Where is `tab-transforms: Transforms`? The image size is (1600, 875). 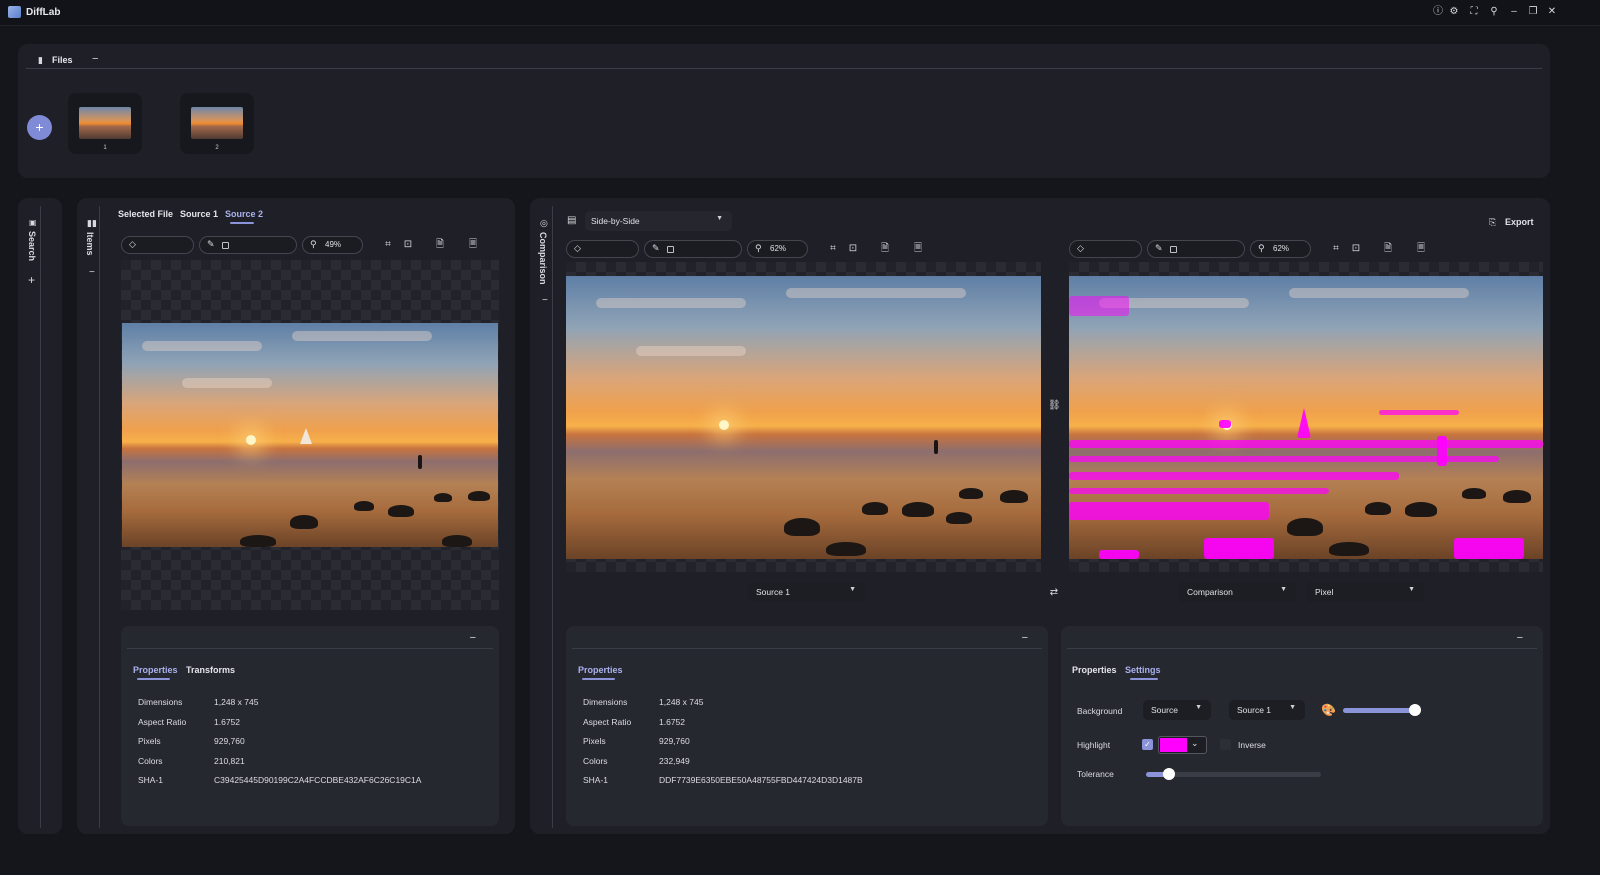 tab-transforms: Transforms is located at coordinates (210, 670).